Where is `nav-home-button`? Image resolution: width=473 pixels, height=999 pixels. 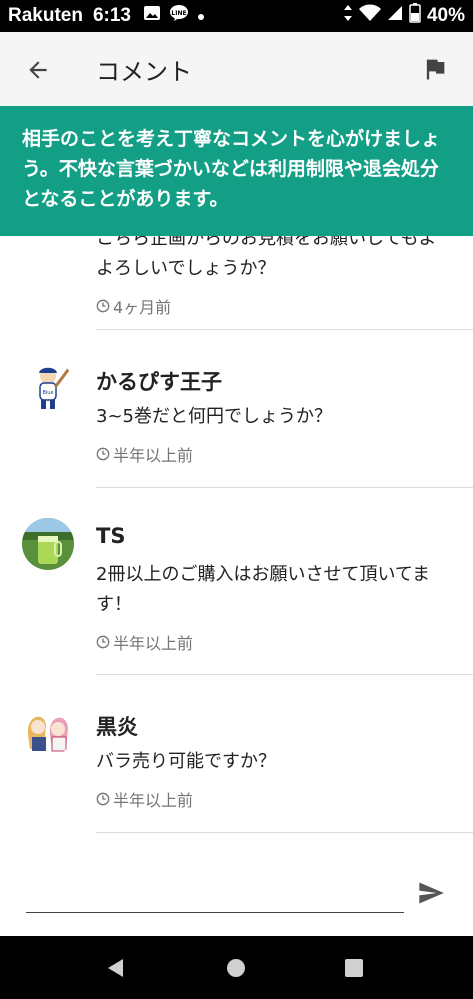
nav-home-button is located at coordinates (236, 968).